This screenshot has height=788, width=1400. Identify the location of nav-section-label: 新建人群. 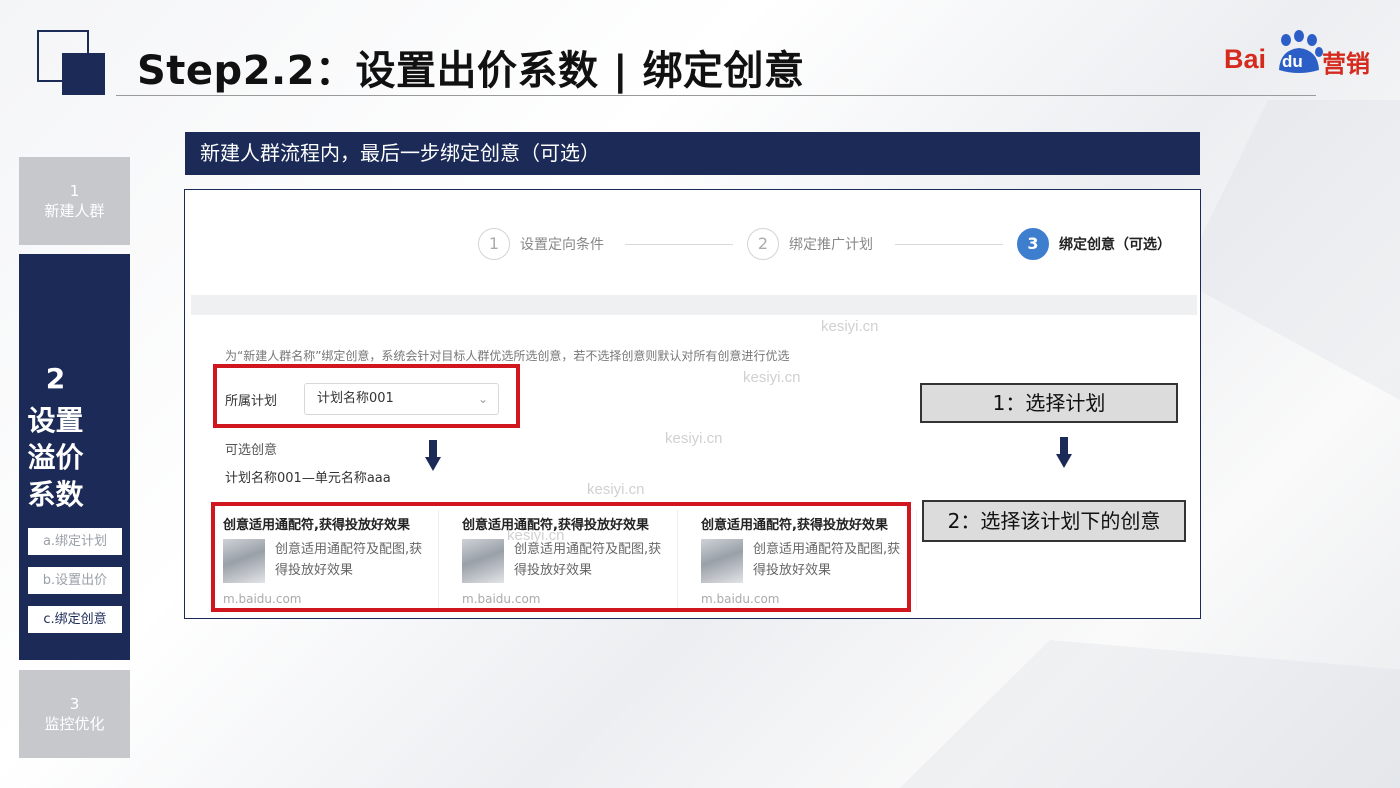
(74, 211).